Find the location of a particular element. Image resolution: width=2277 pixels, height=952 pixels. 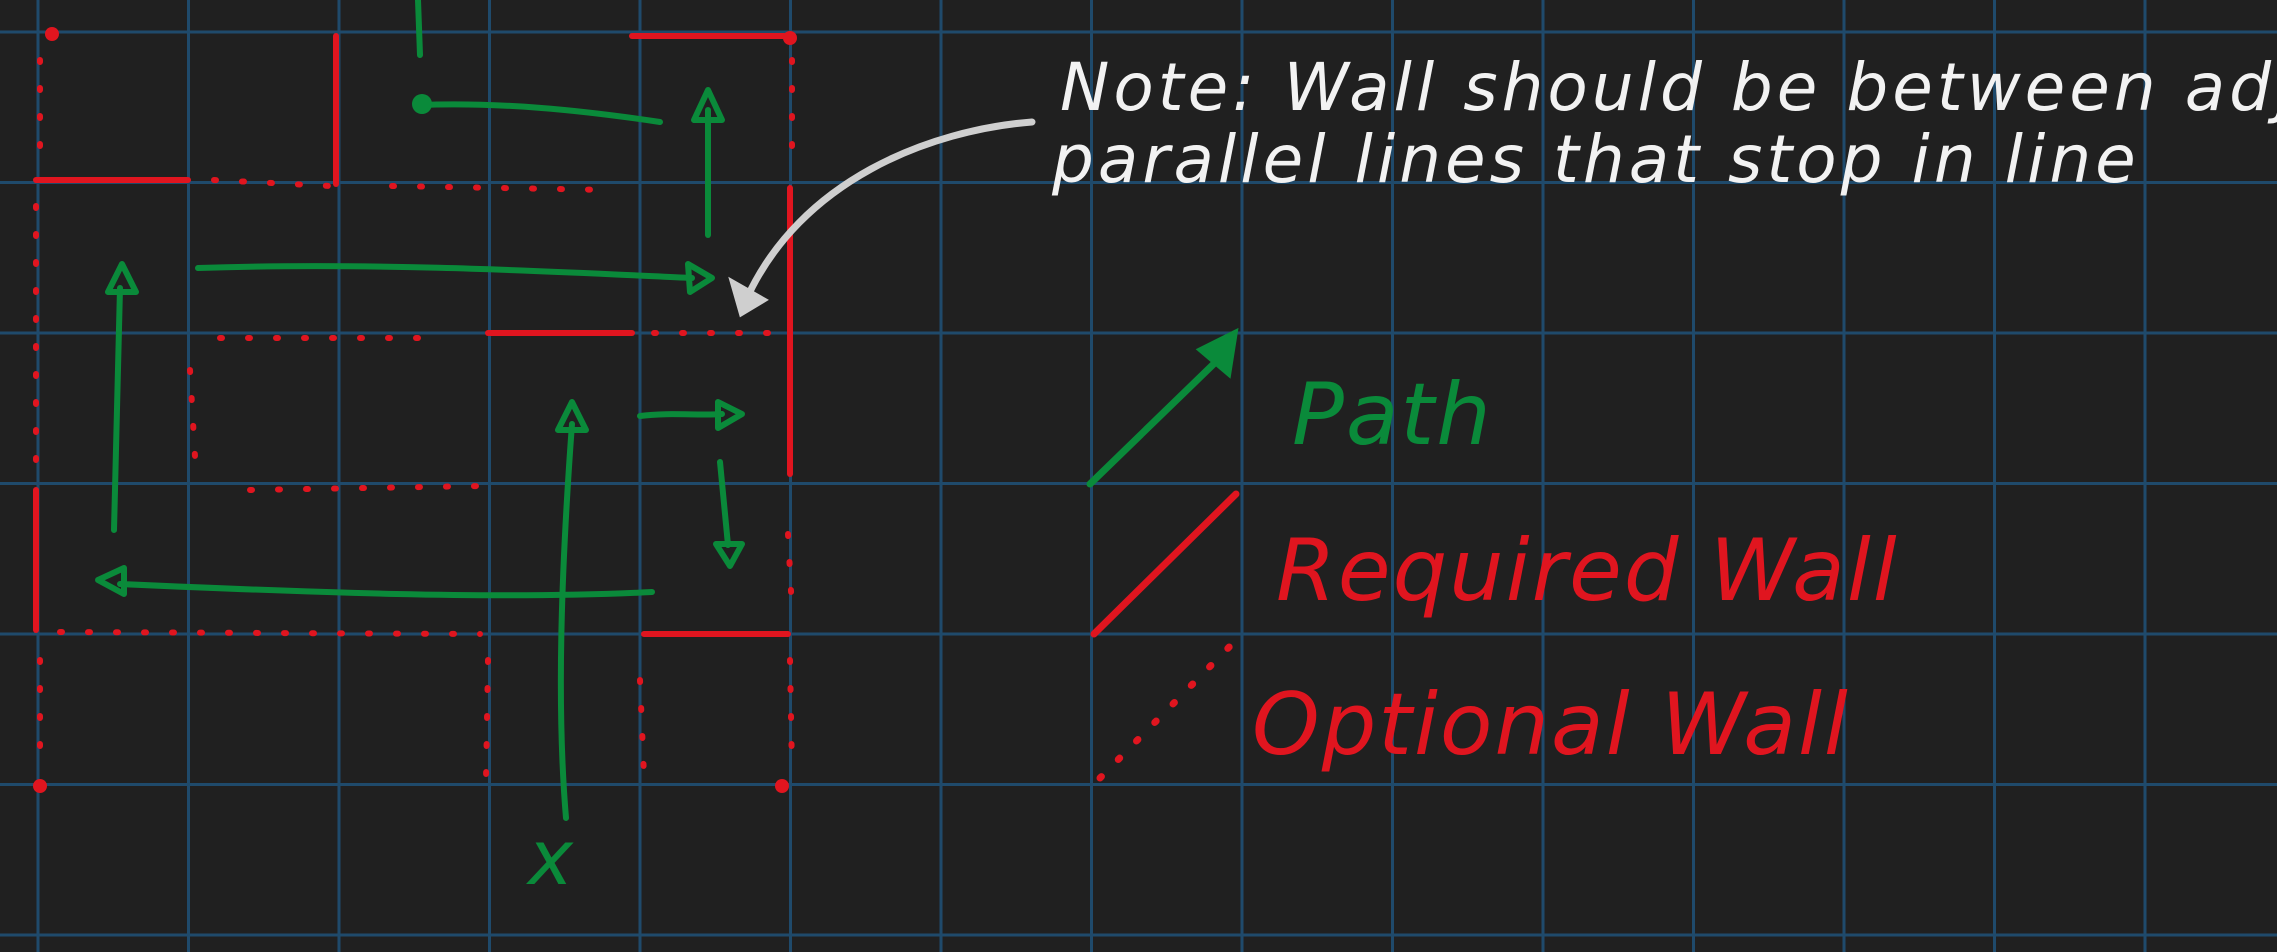

path-start-dot is located at coordinates (422, 104).